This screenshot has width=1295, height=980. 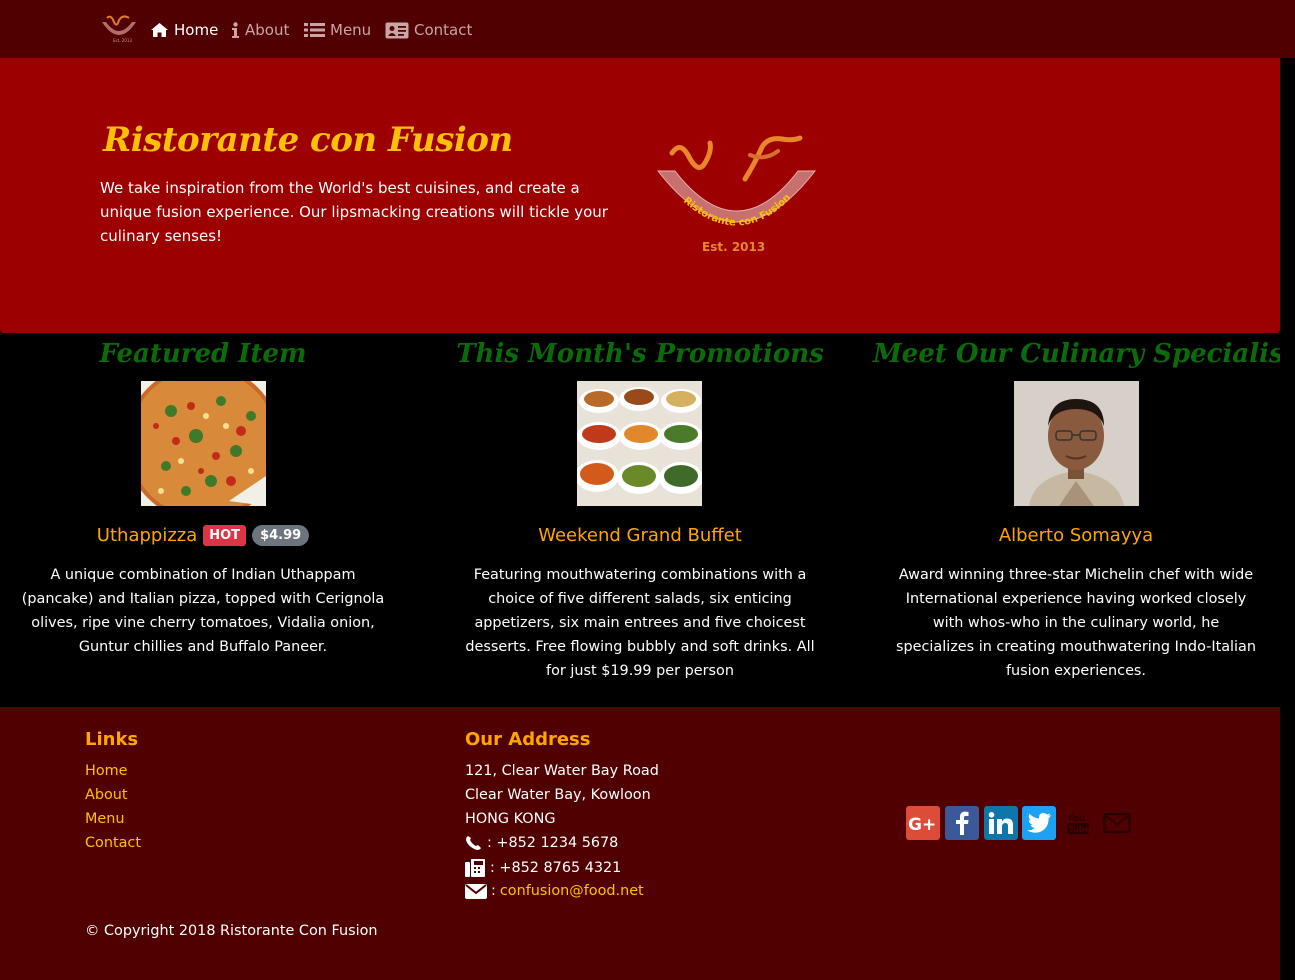 I want to click on address-line-3-text: HONG KONG, so click(x=510, y=819).